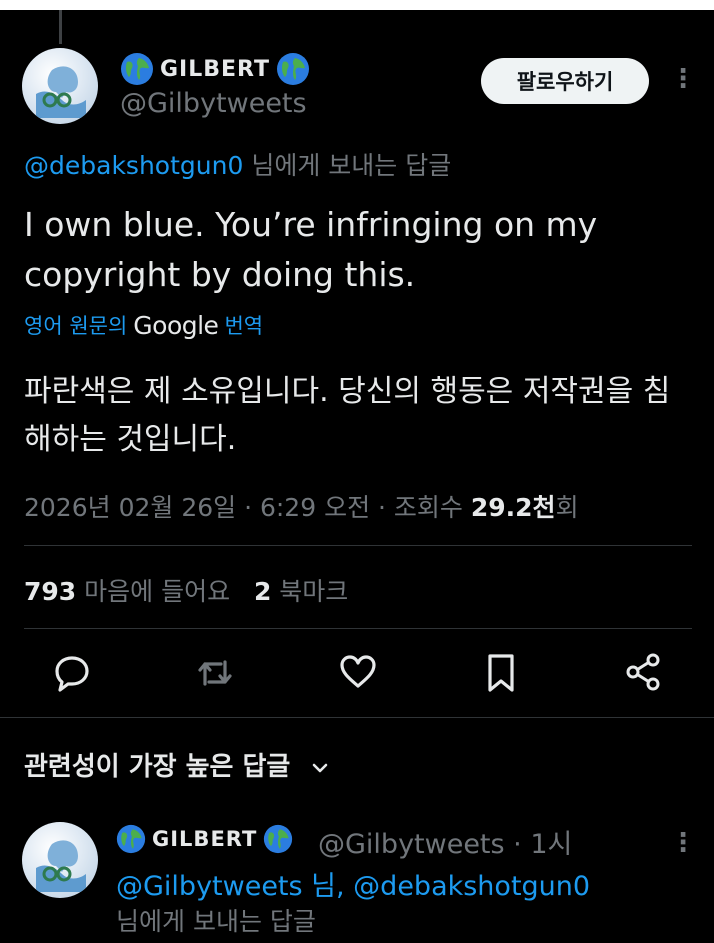 The height and width of the screenshot is (943, 714). I want to click on follow-button: 팔로우하기, so click(565, 81).